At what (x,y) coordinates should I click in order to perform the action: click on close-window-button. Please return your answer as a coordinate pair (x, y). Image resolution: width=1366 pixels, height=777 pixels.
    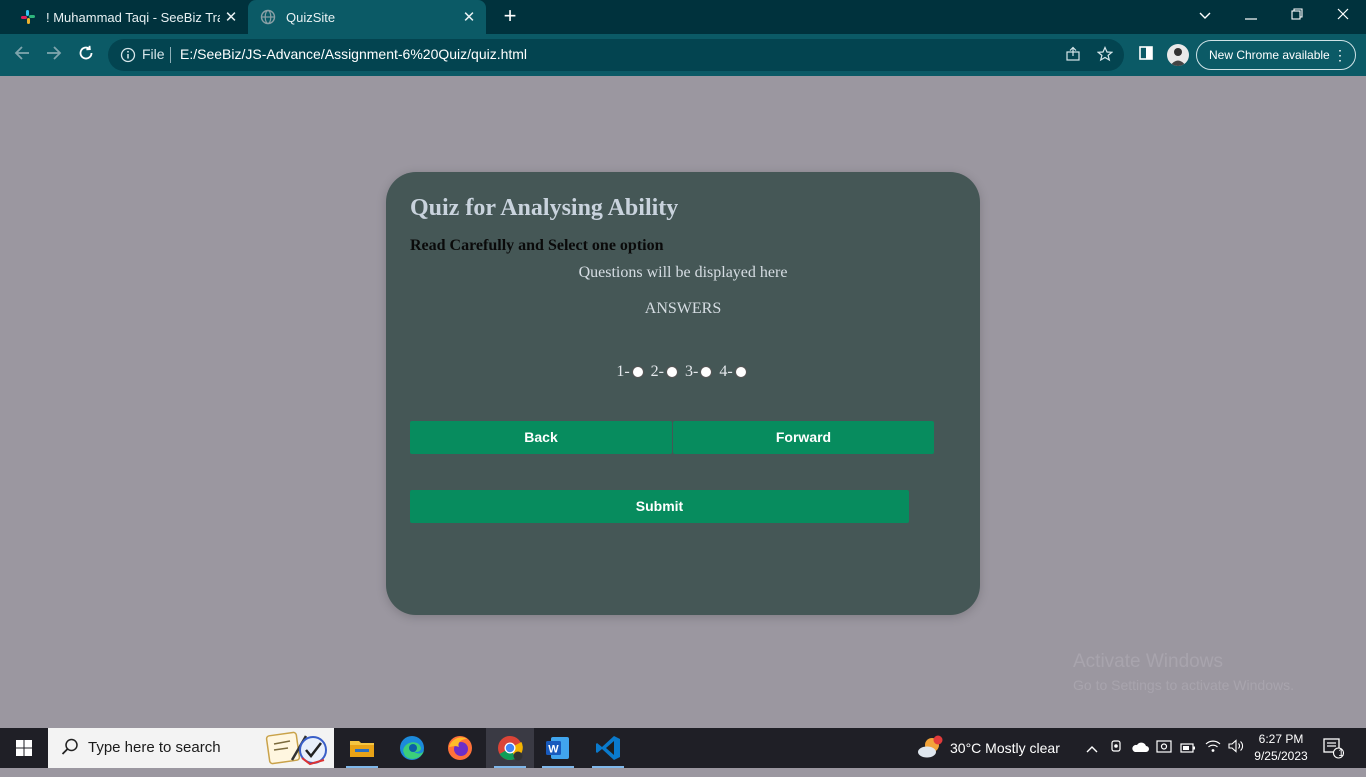
    Looking at the image, I should click on (1343, 15).